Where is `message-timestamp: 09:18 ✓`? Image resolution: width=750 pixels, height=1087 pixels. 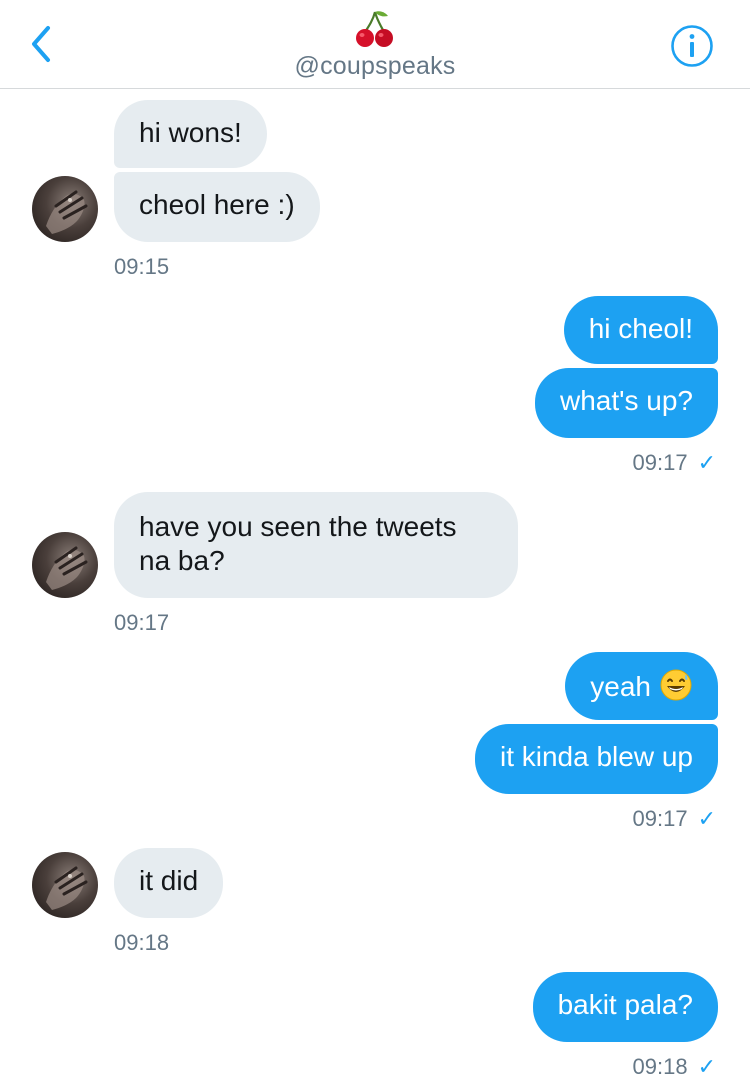
message-timestamp: 09:18 ✓ is located at coordinates (675, 1067).